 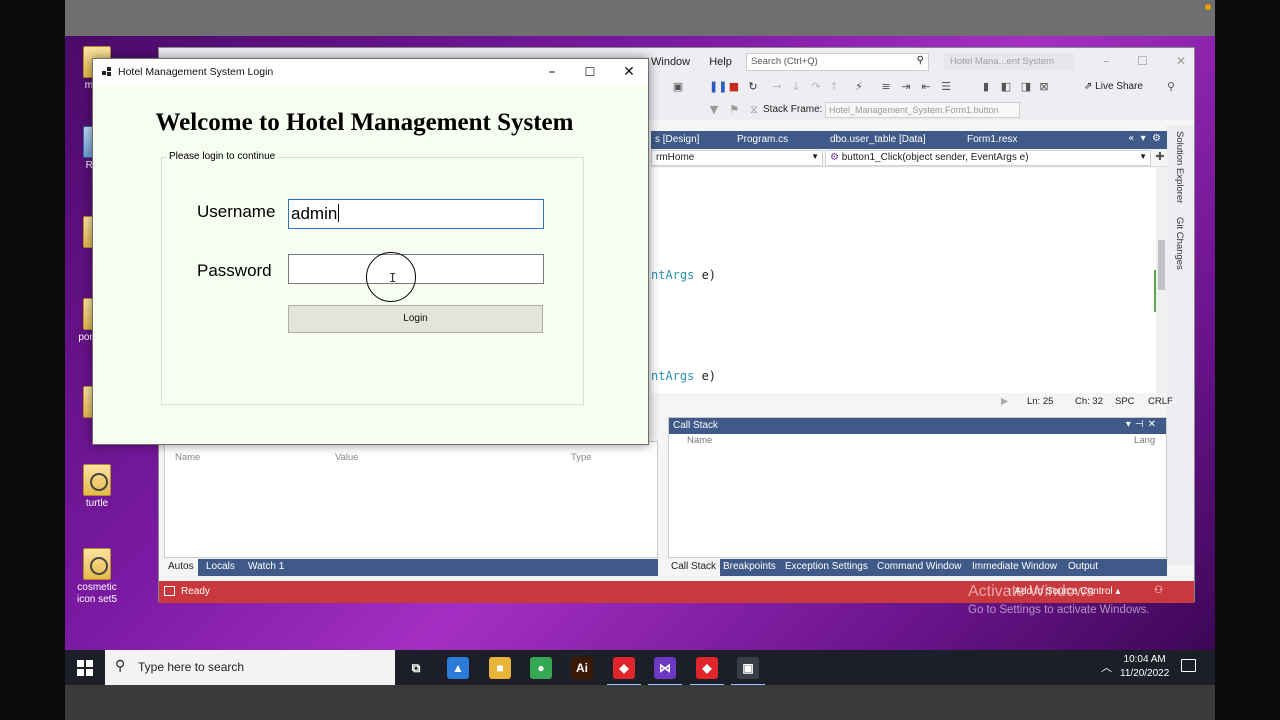 What do you see at coordinates (416, 668) in the screenshot?
I see `task-view-icon: ⧉` at bounding box center [416, 668].